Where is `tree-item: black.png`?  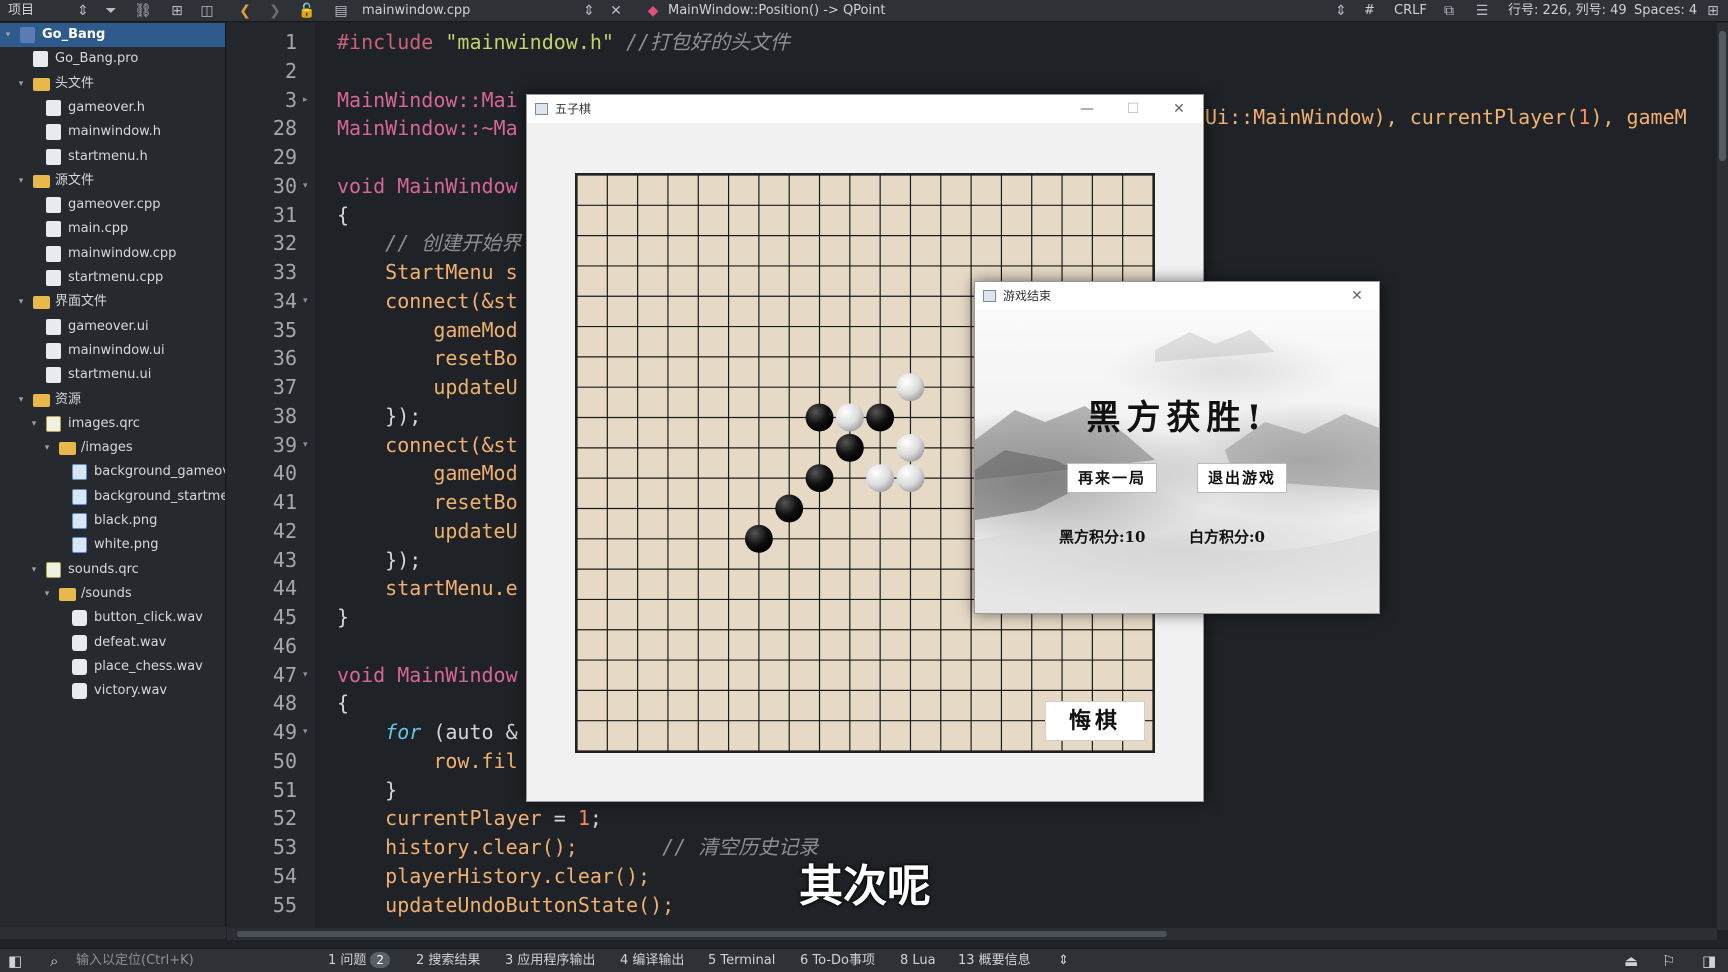
tree-item: black.png is located at coordinates (112, 521).